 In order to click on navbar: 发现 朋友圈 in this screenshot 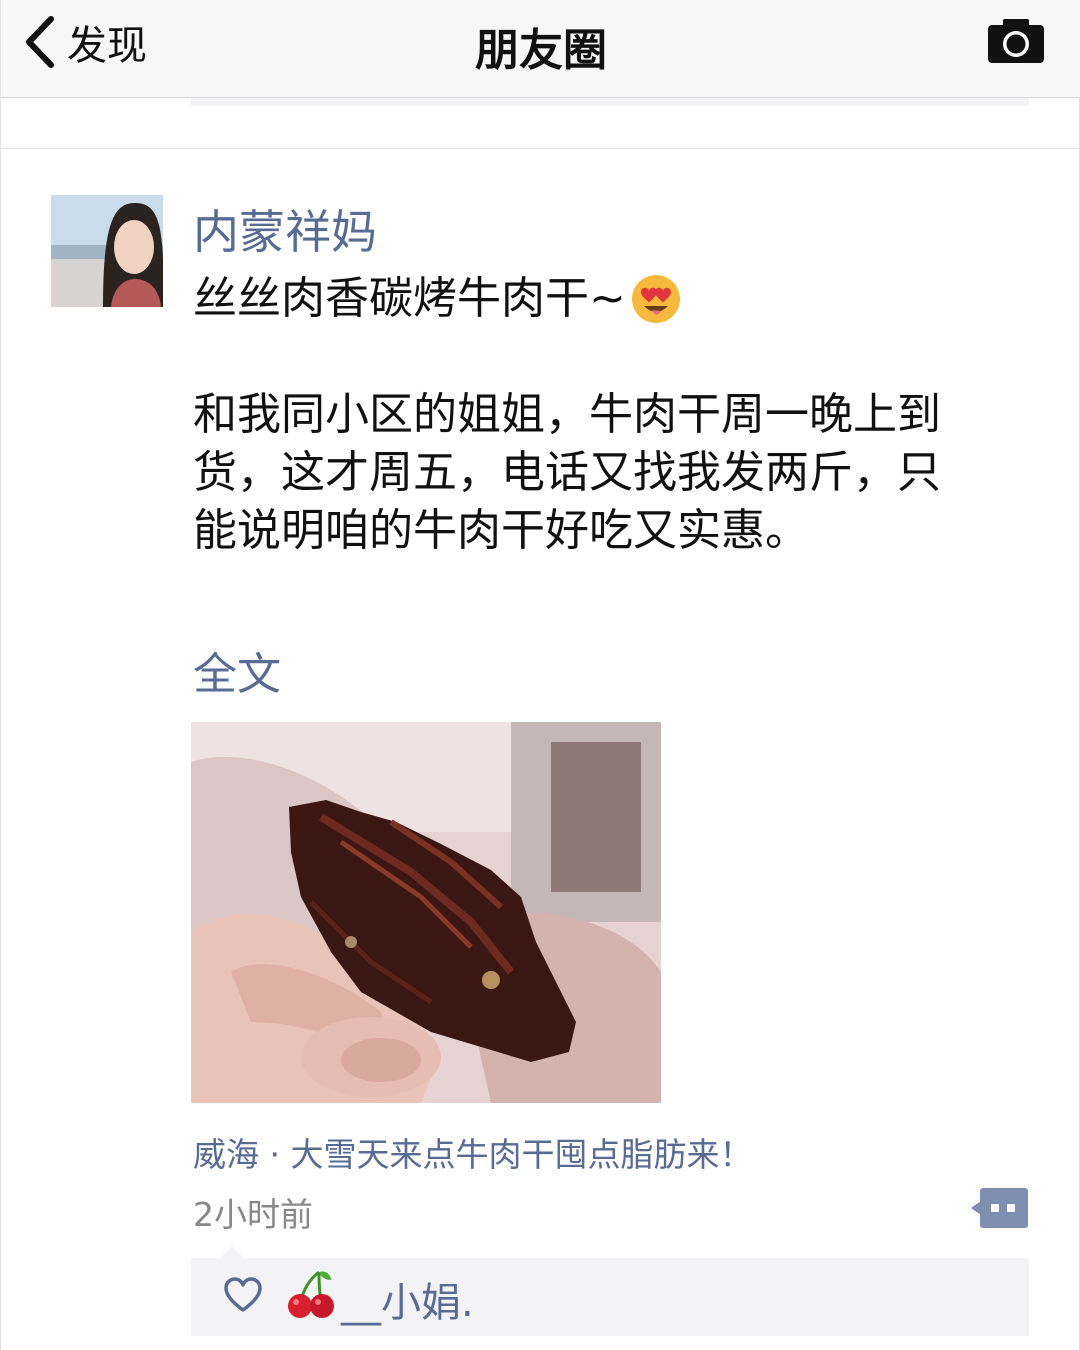, I will do `click(540, 49)`.